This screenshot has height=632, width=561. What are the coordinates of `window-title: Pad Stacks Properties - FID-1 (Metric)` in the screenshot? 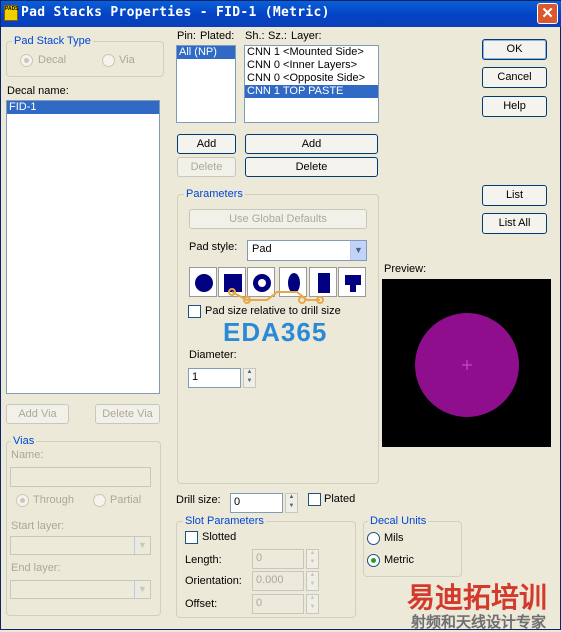 It's located at (175, 12).